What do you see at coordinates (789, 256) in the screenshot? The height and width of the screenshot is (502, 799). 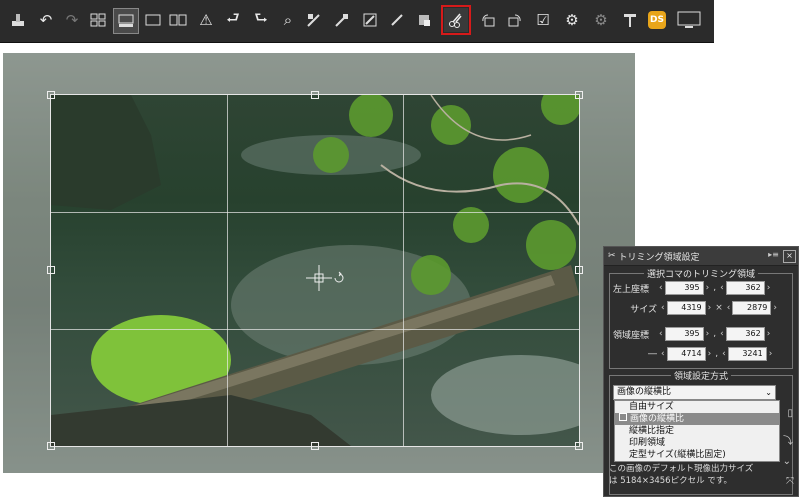 I see `close-icon: ×` at bounding box center [789, 256].